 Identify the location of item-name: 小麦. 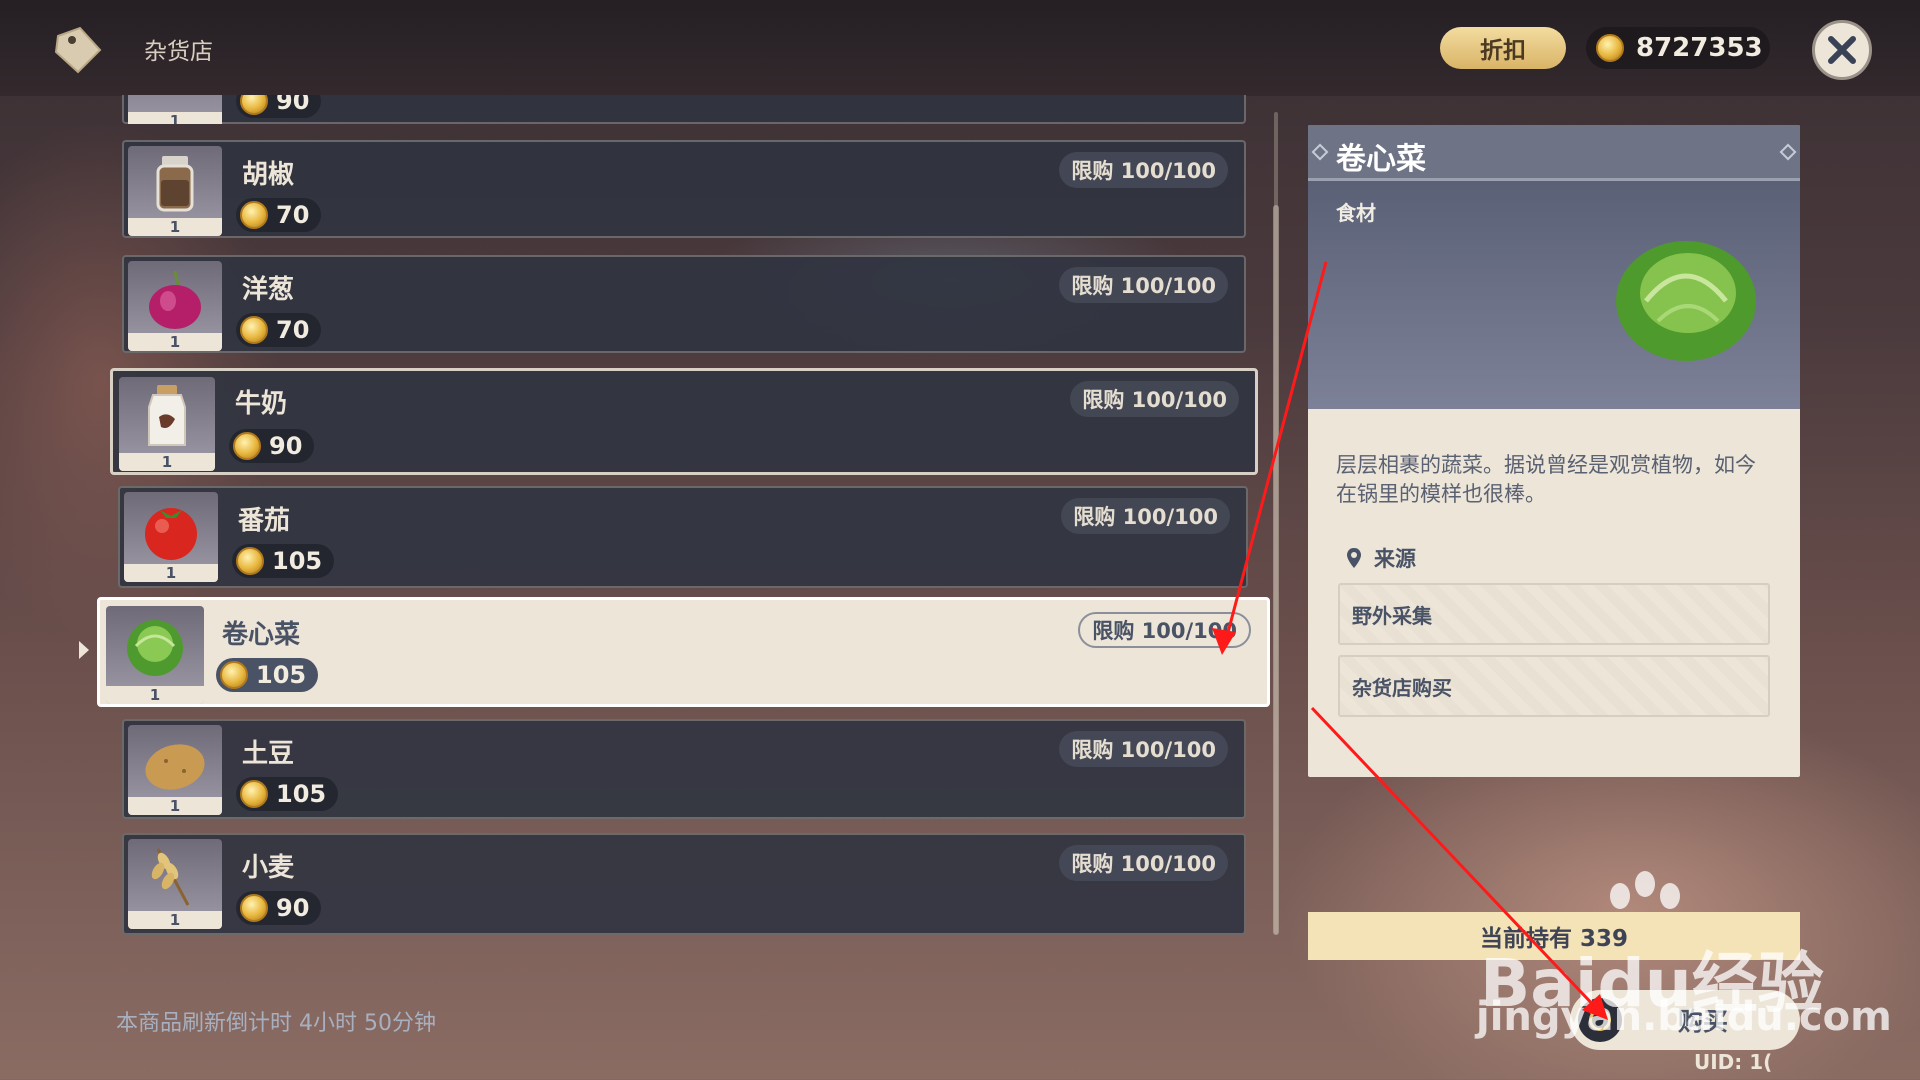
(268, 868).